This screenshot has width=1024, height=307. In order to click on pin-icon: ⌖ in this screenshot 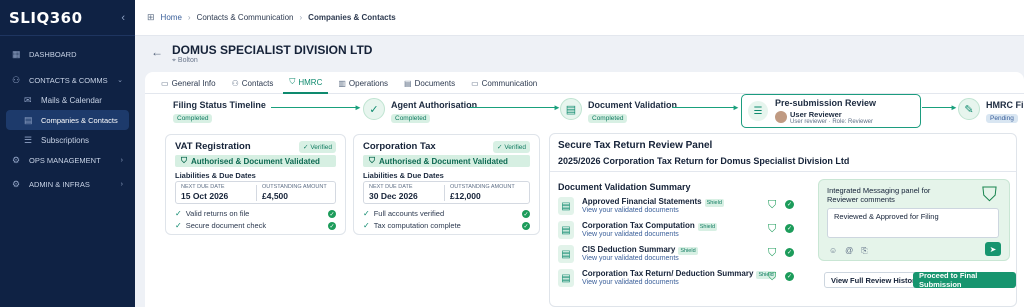, I will do `click(174, 60)`.